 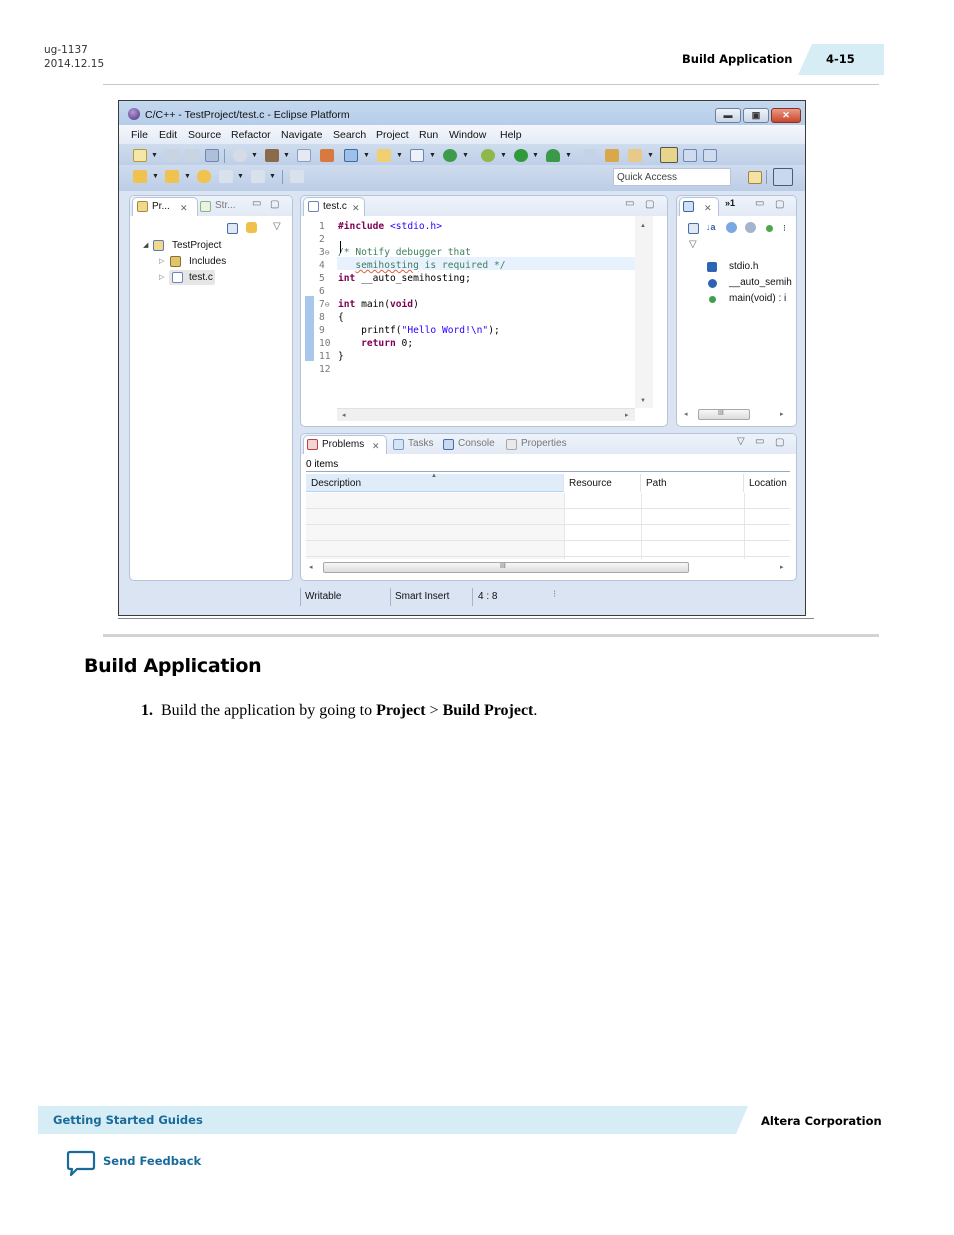 I want to click on more-tabs-indicator: »1, so click(x=730, y=203).